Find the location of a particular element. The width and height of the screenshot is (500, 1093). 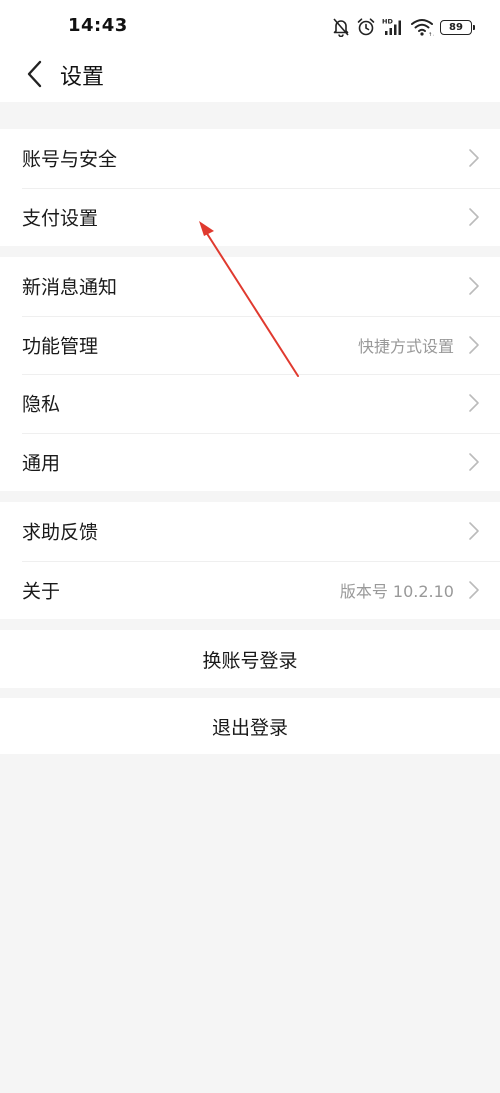

battery-level: 89 is located at coordinates (456, 27).